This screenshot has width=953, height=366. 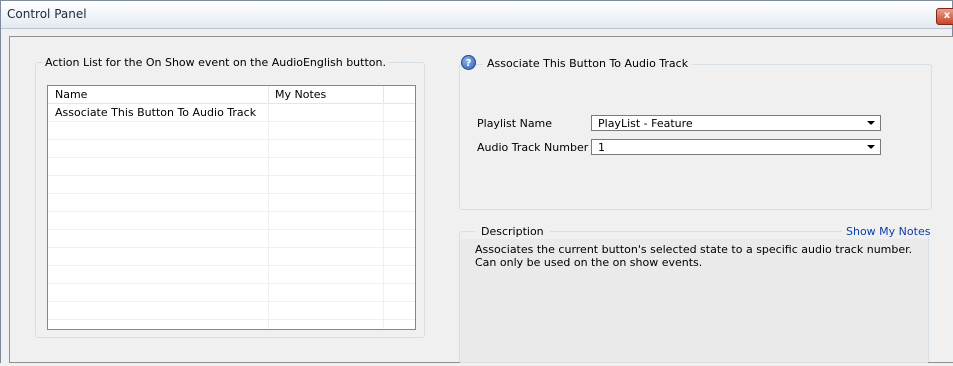 I want to click on window-title: Control Panel, so click(x=47, y=14).